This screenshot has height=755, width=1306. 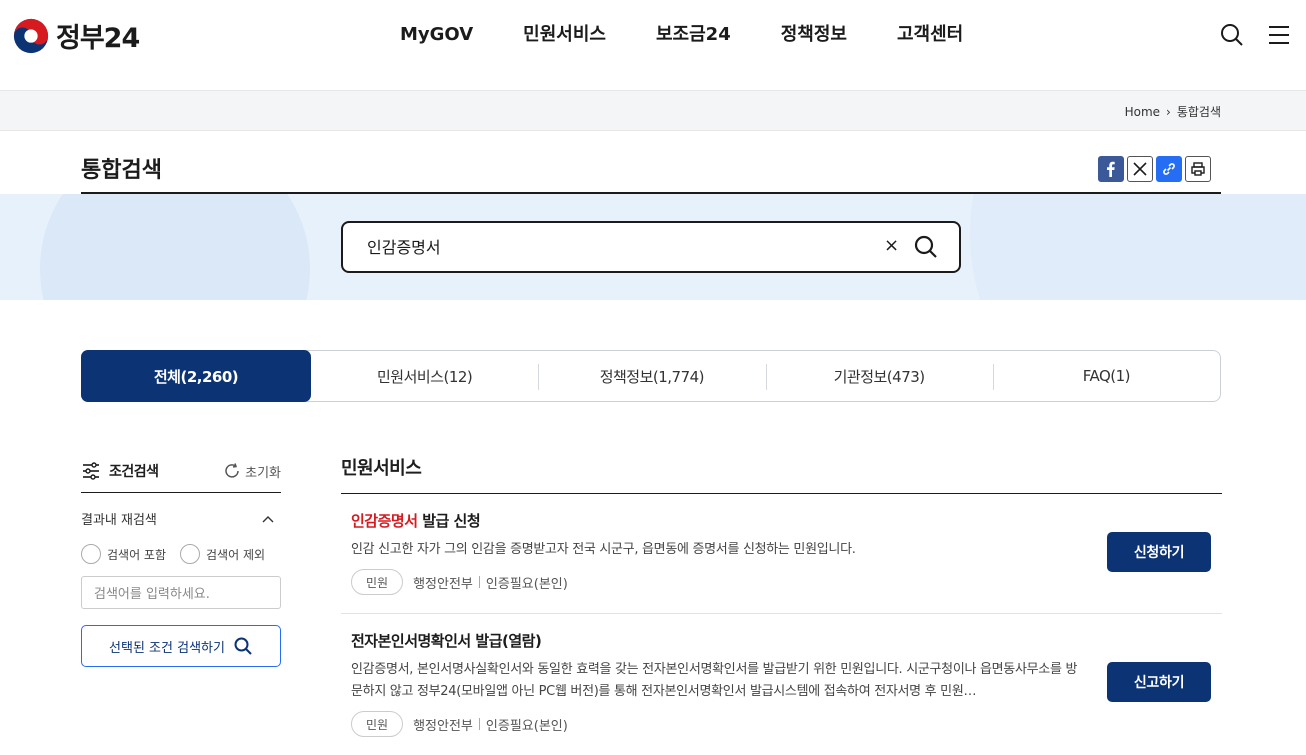 What do you see at coordinates (786, 640) in the screenshot?
I see `result-title: 전자본인서명확인서 발급(열람)` at bounding box center [786, 640].